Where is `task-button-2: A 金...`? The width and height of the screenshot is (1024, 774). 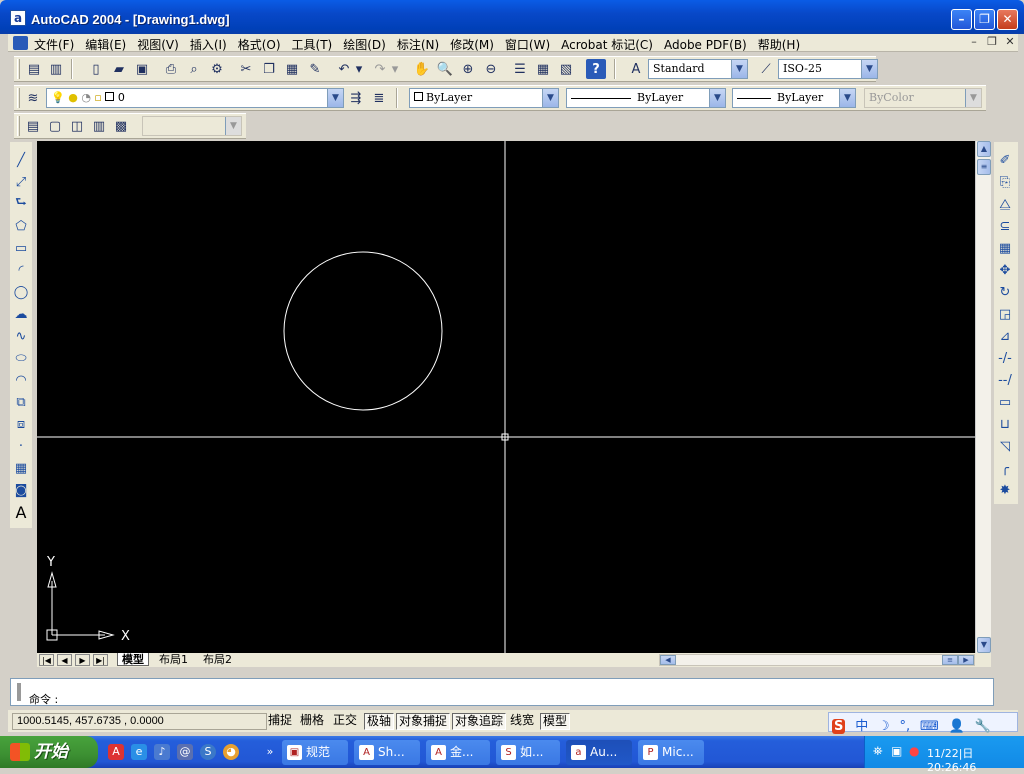 task-button-2: A 金... is located at coordinates (458, 752).